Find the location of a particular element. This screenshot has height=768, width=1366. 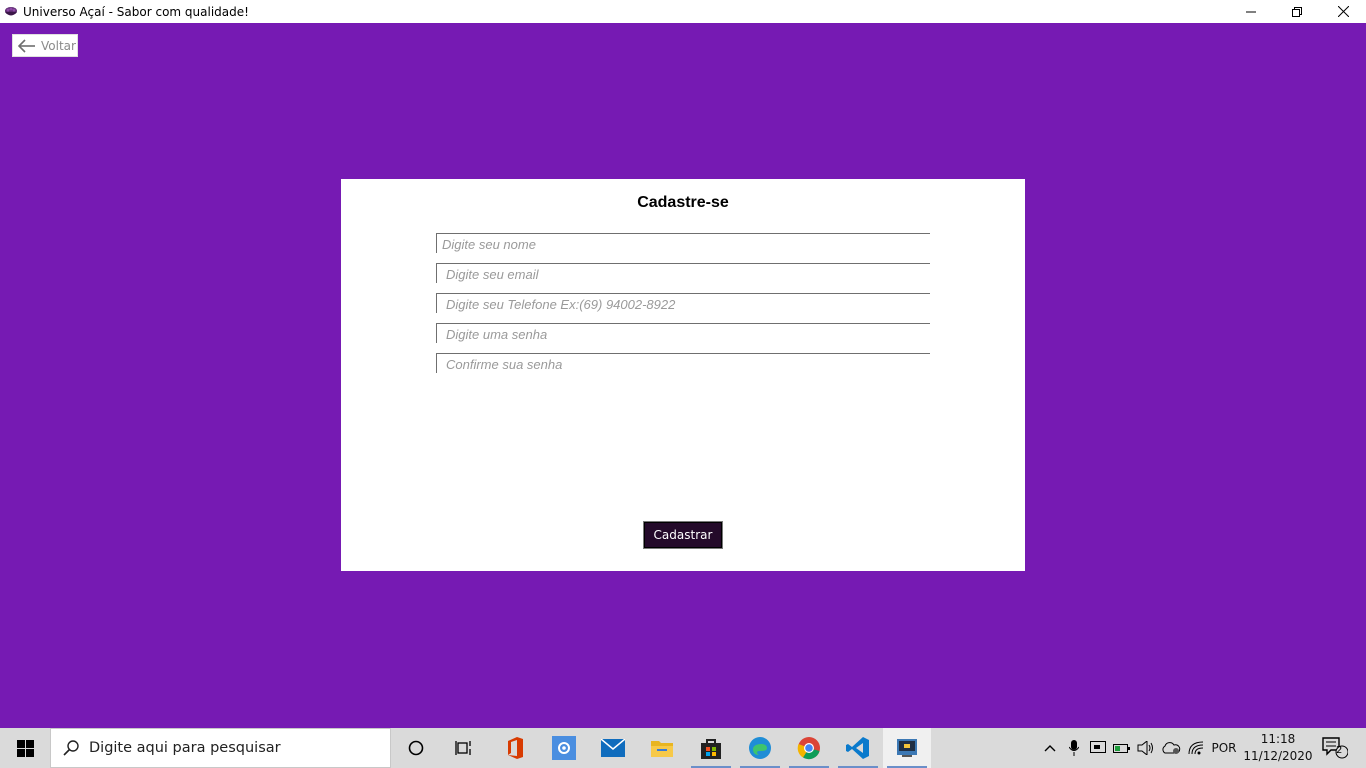

cortana-button is located at coordinates (416, 748).